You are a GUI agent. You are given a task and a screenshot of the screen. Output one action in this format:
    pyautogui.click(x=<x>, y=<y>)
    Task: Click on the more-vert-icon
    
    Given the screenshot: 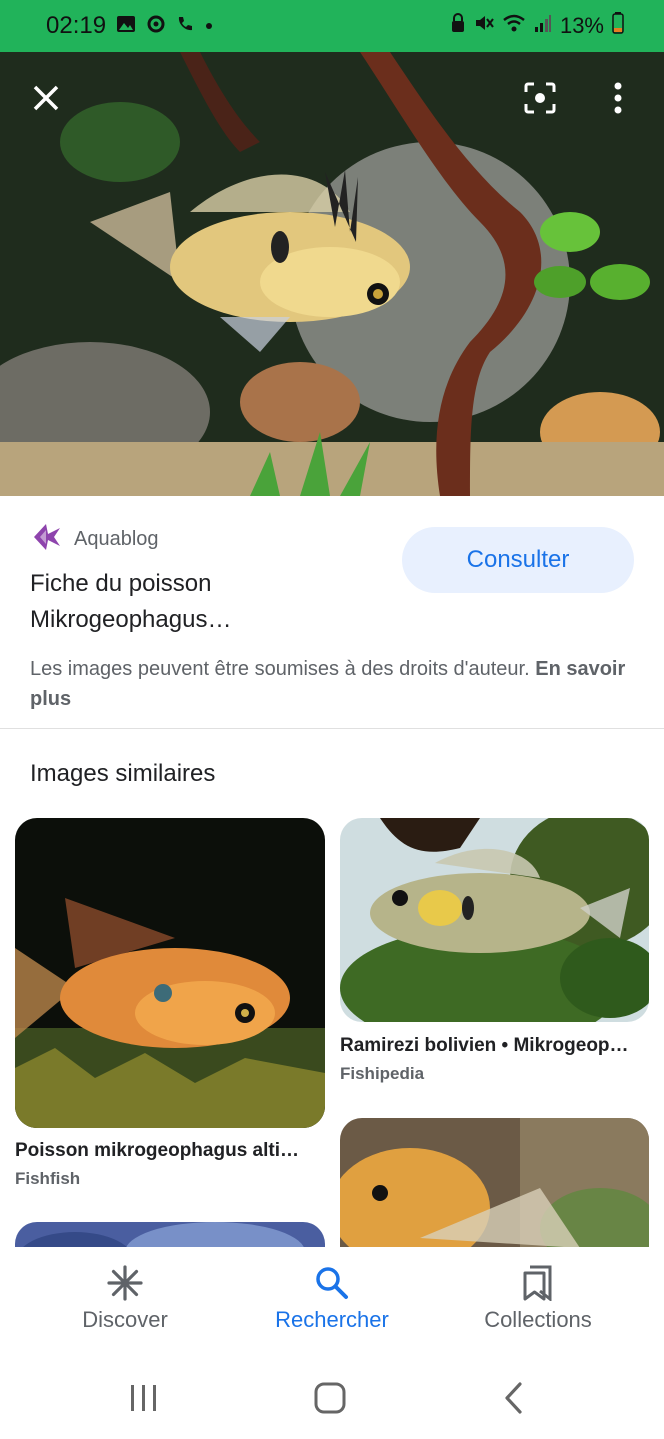 What is the action you would take?
    pyautogui.click(x=618, y=98)
    